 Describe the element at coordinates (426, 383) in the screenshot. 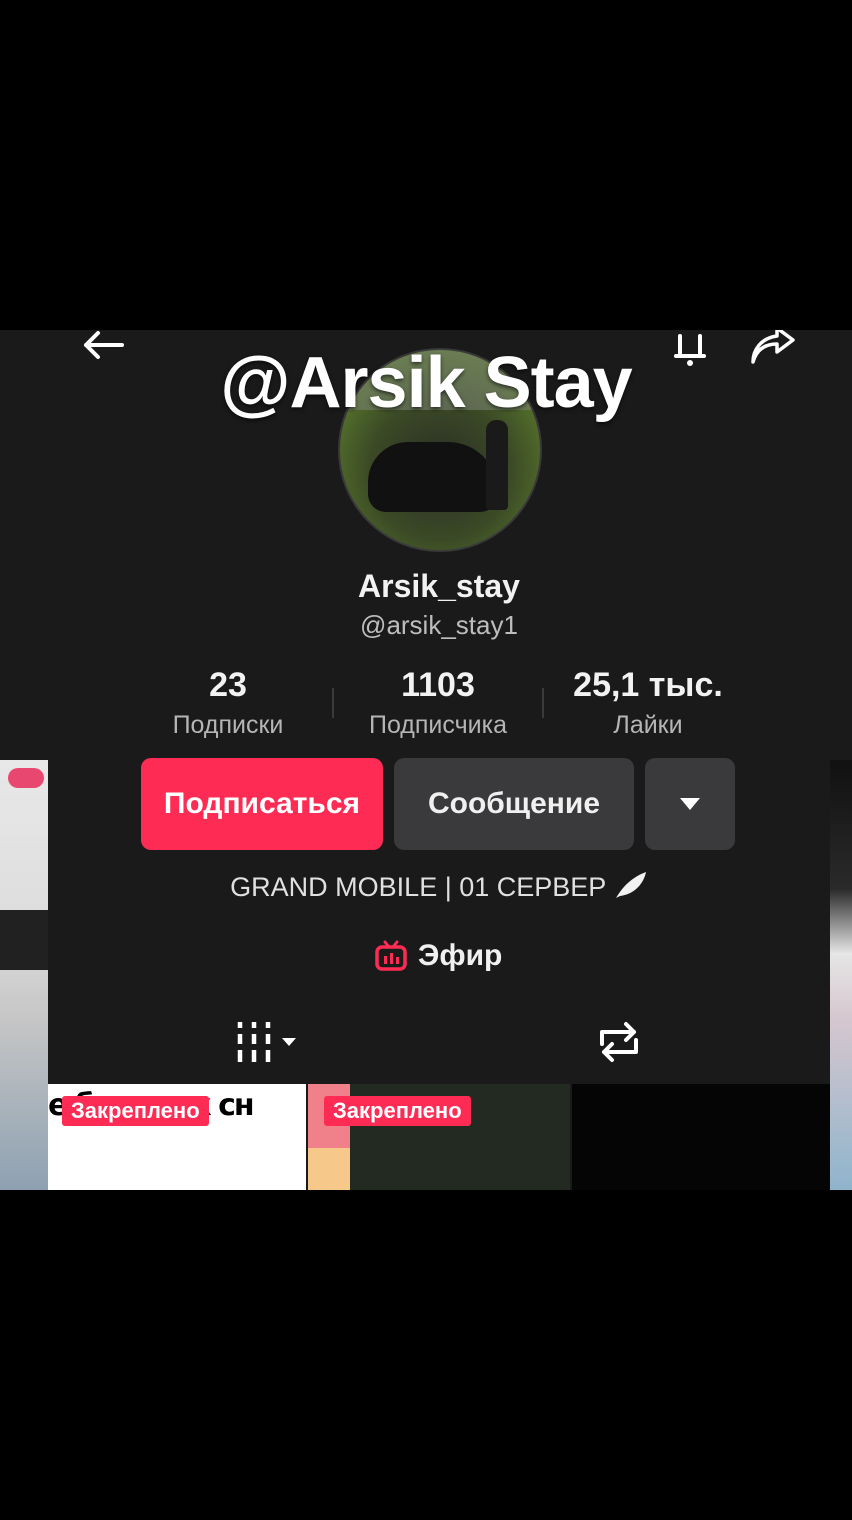

I see `video-overlay-title: @Arsik Stay` at that location.